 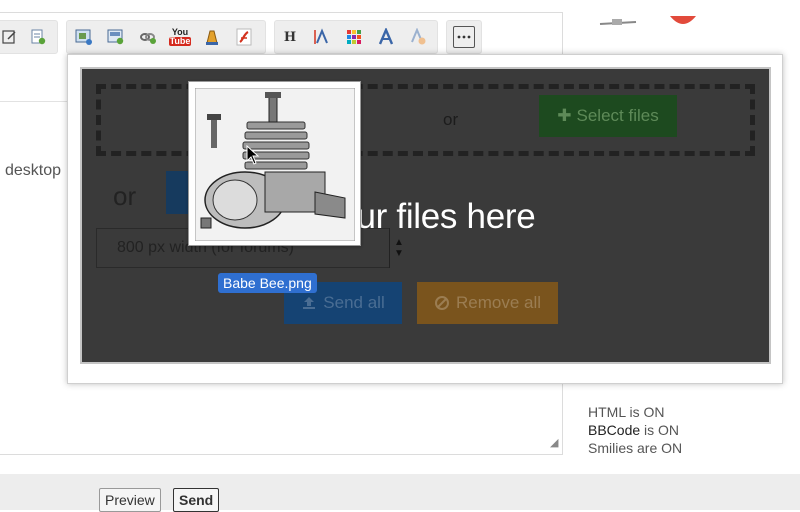 What do you see at coordinates (617, 115) in the screenshot?
I see `select-files-label: Select files` at bounding box center [617, 115].